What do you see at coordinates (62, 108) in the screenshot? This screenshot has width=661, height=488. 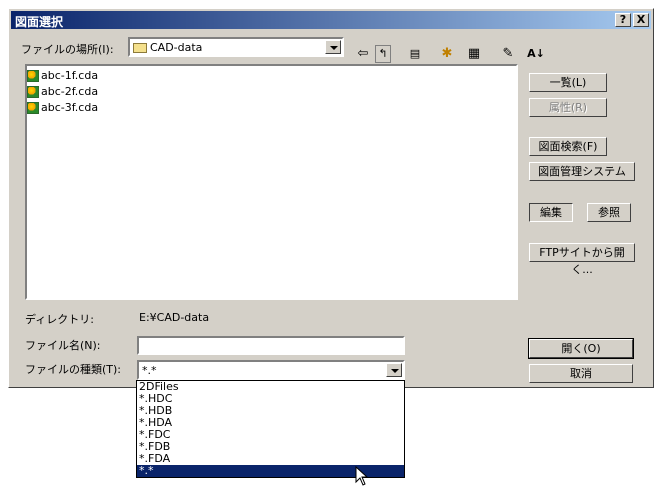 I see `list-item: abc-3f.cda` at bounding box center [62, 108].